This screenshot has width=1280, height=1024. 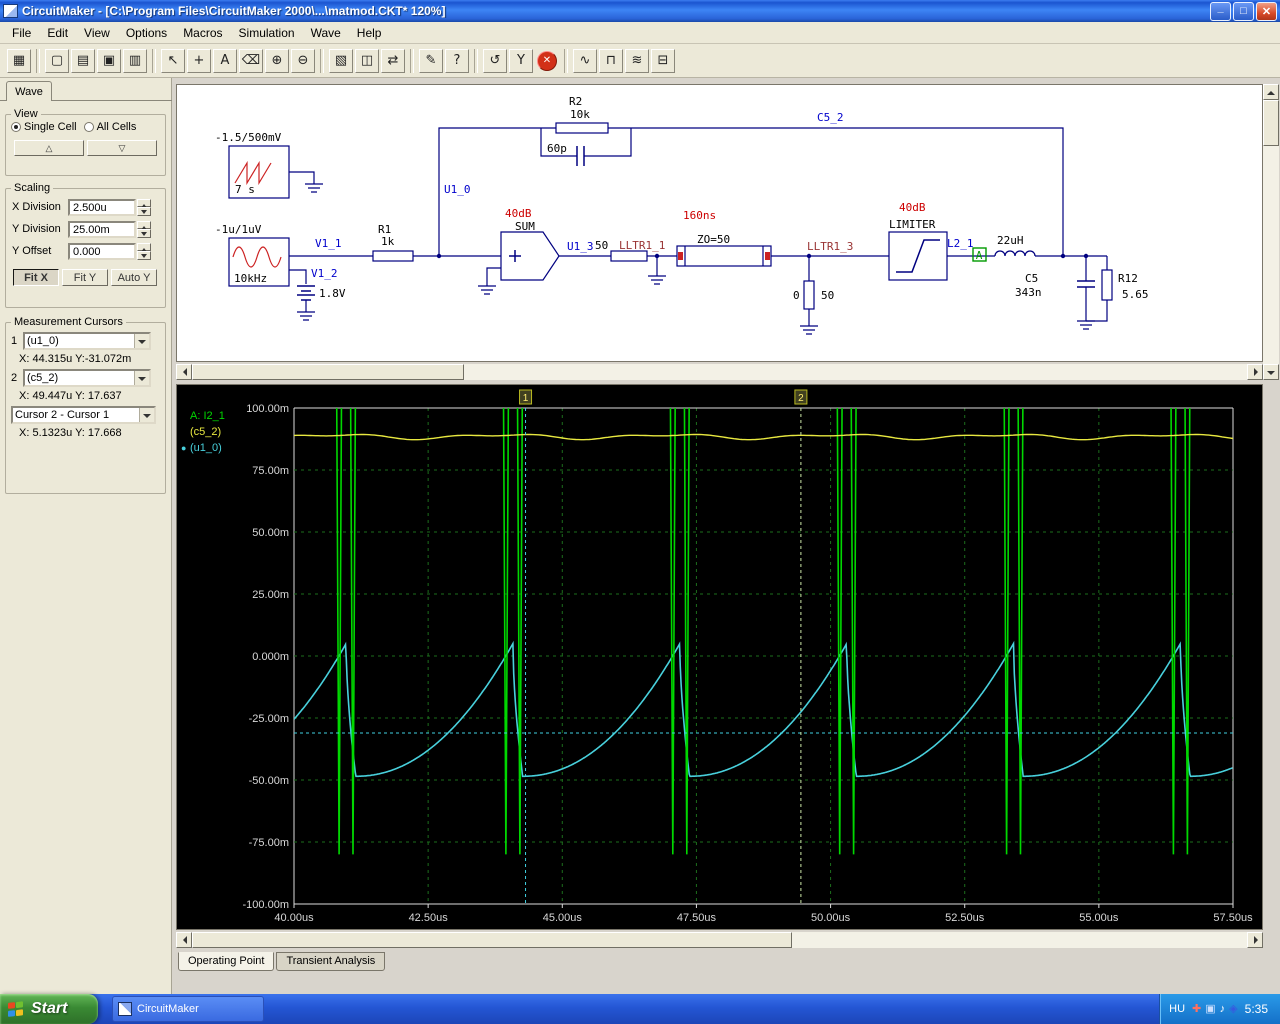 I want to click on resistor-term-symbol, so click(x=809, y=295).